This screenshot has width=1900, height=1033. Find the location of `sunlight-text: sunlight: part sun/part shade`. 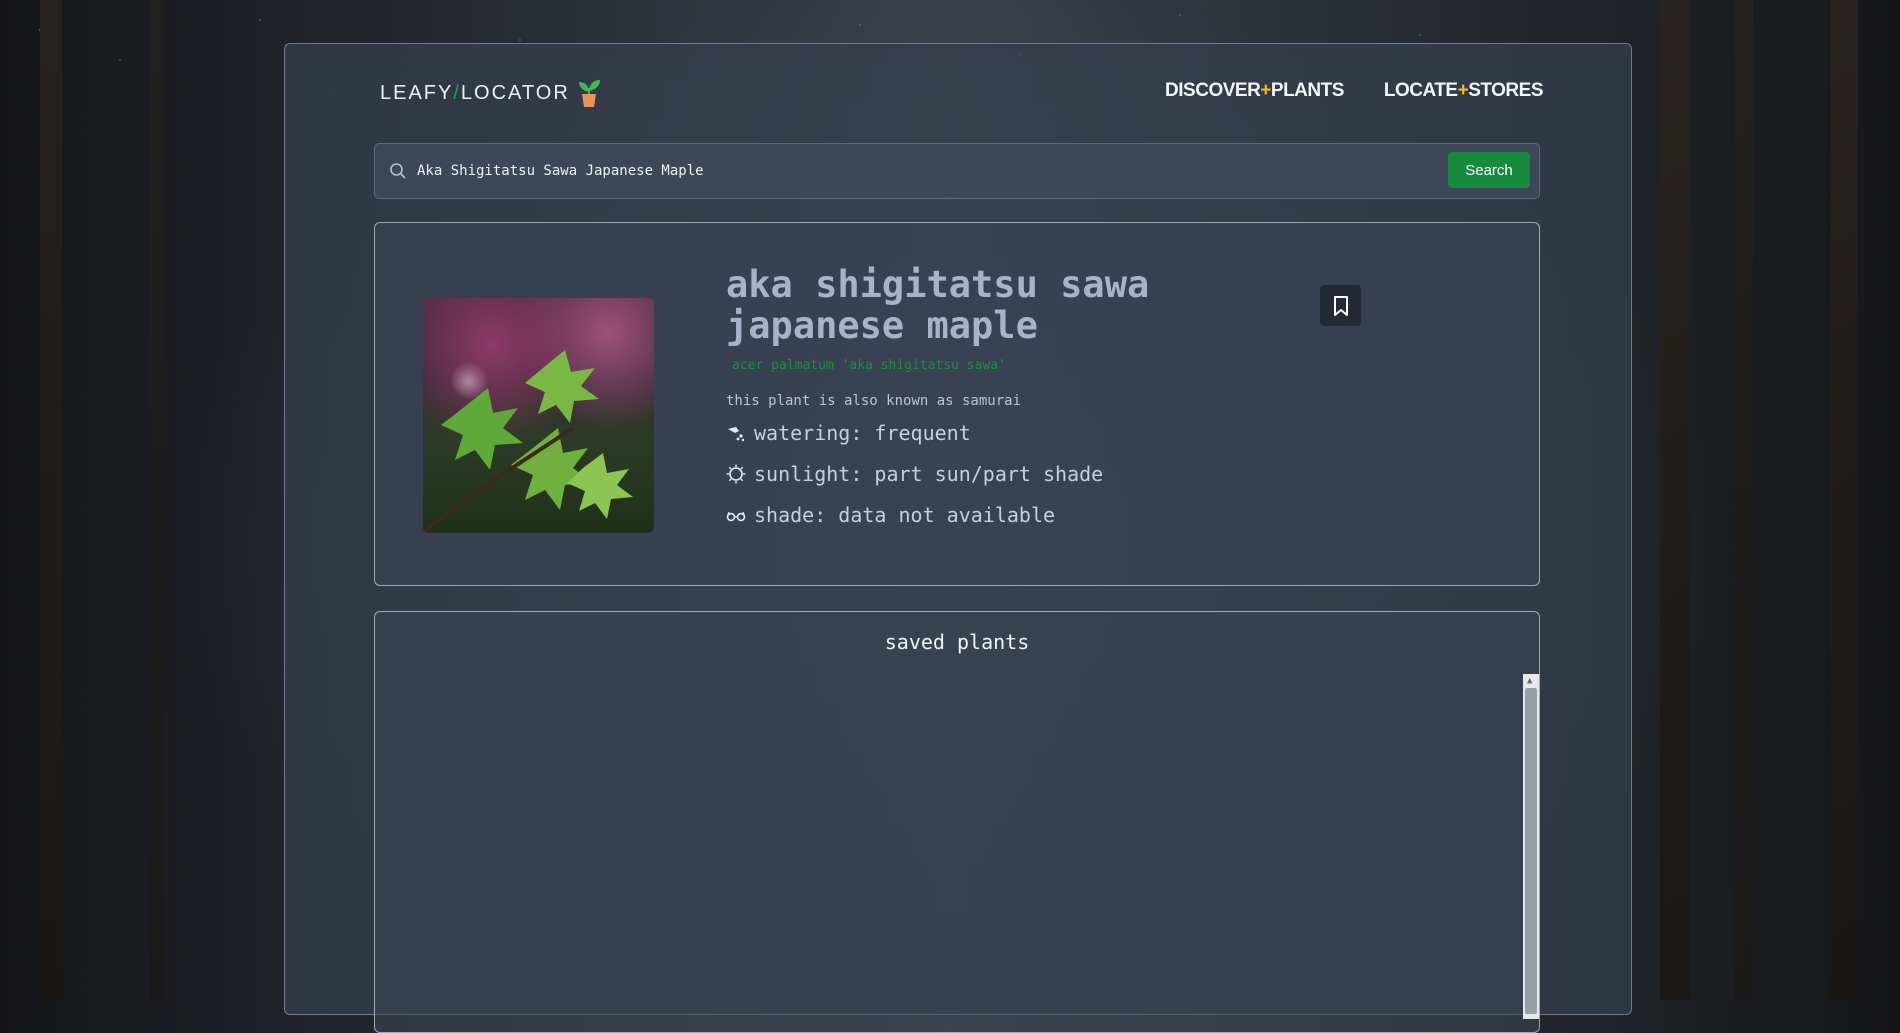

sunlight-text: sunlight: part sun/part shade is located at coordinates (929, 474).